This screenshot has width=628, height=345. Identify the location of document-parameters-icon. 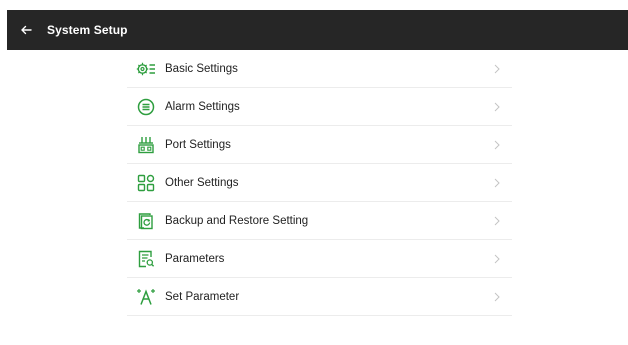
(146, 259).